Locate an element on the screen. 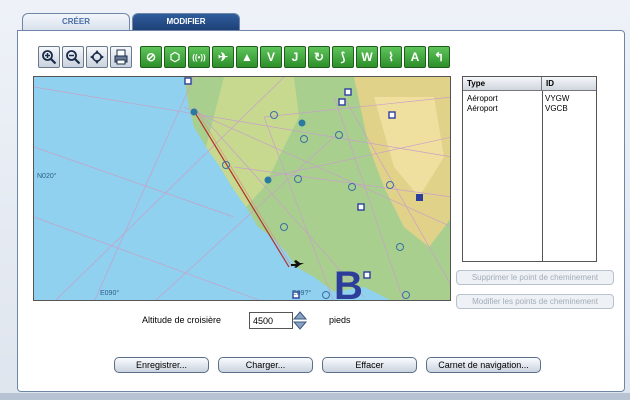 This screenshot has width=630, height=400. table-row-1-id: VGCB is located at coordinates (556, 108).